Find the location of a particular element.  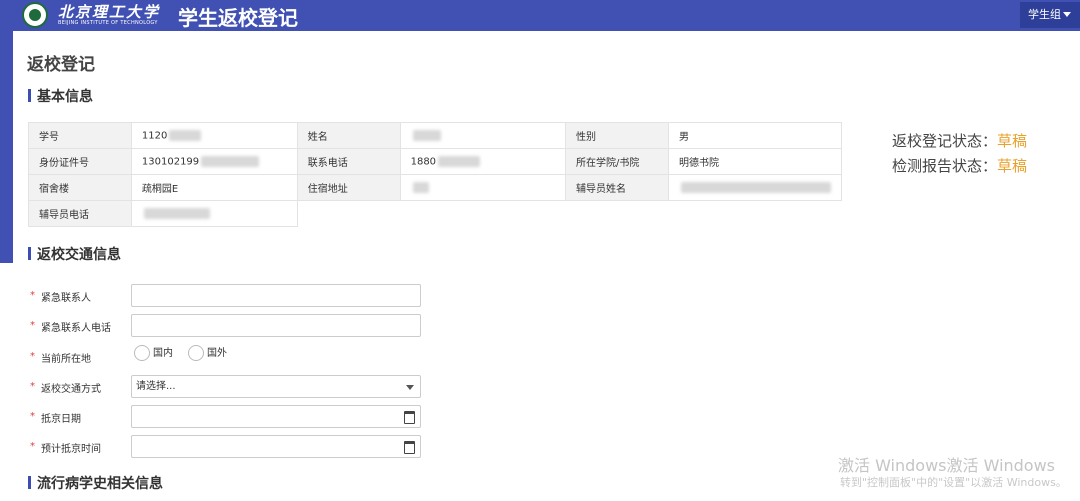

radio-domestic: 国内 is located at coordinates (153, 354).